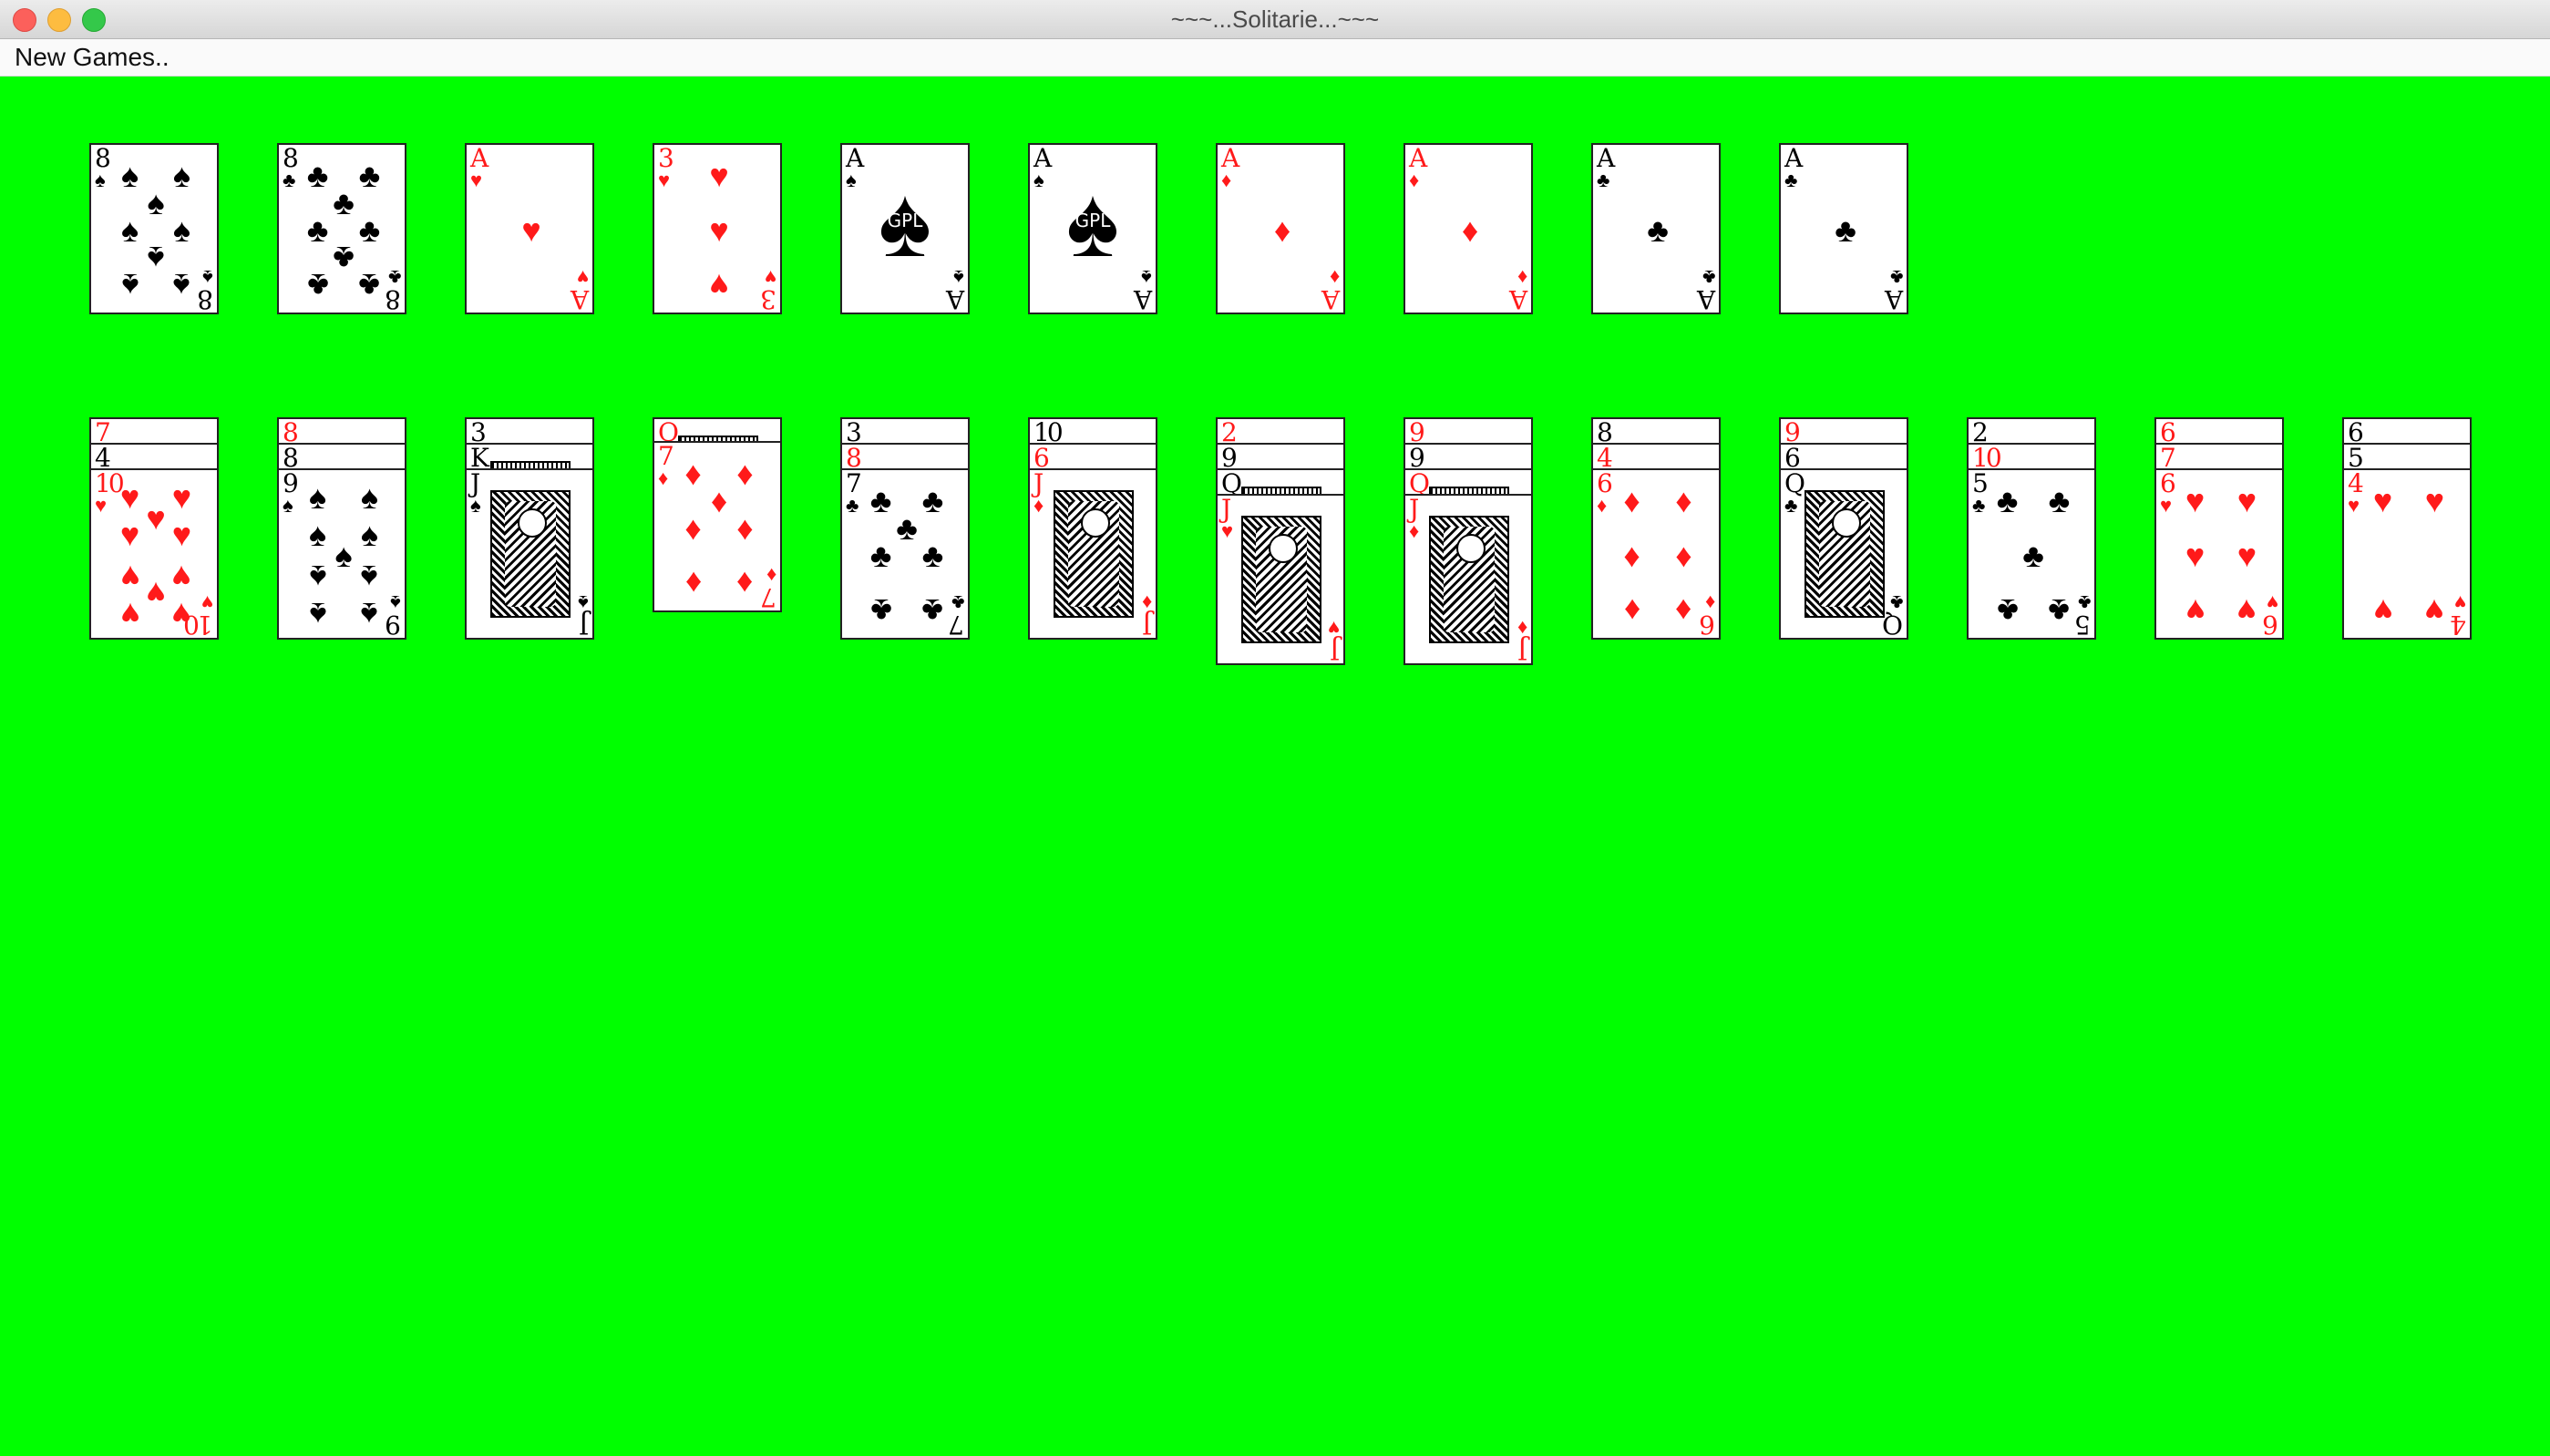 This screenshot has width=2550, height=1456. I want to click on tableau-top-card: 10 ♥ 10 ♥ ♥ ♥ ♥ ♥ ♥ ♥ ♥ ♥ ♥ ♥, so click(154, 554).